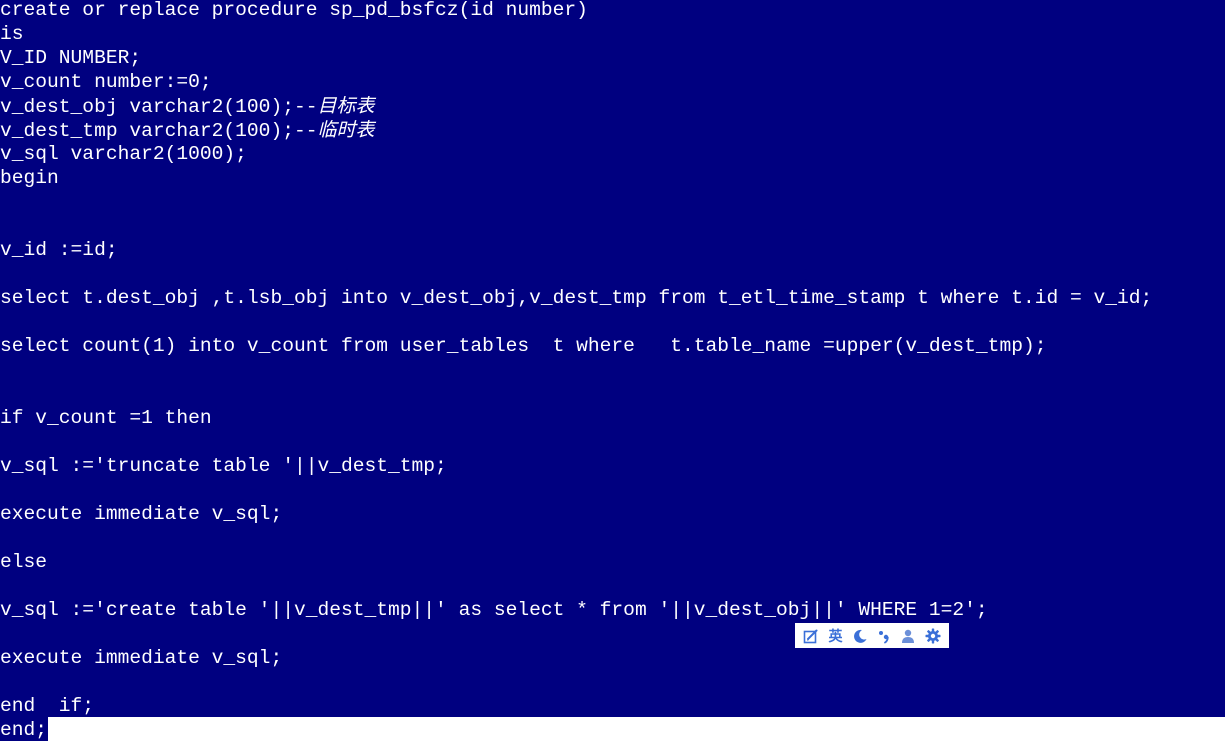 The height and width of the screenshot is (755, 1225). What do you see at coordinates (47, 706) in the screenshot?
I see `code-line: end if;` at bounding box center [47, 706].